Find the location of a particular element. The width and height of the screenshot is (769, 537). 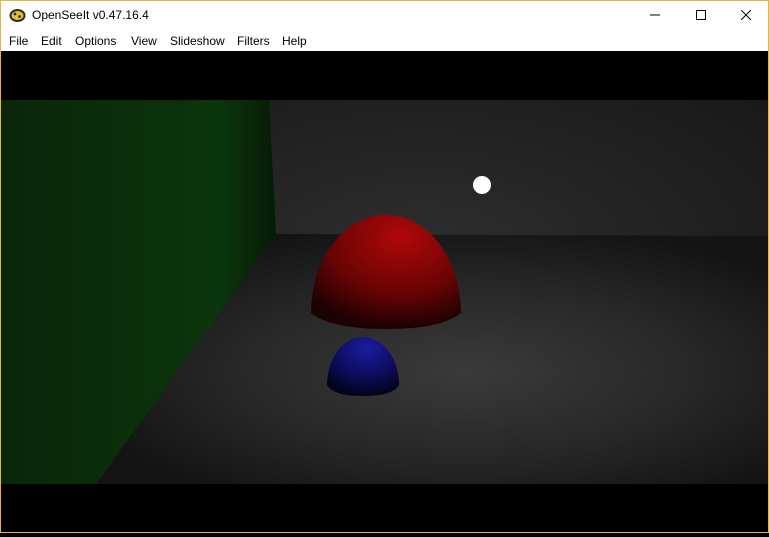

app-logo-icon is located at coordinates (17, 15).